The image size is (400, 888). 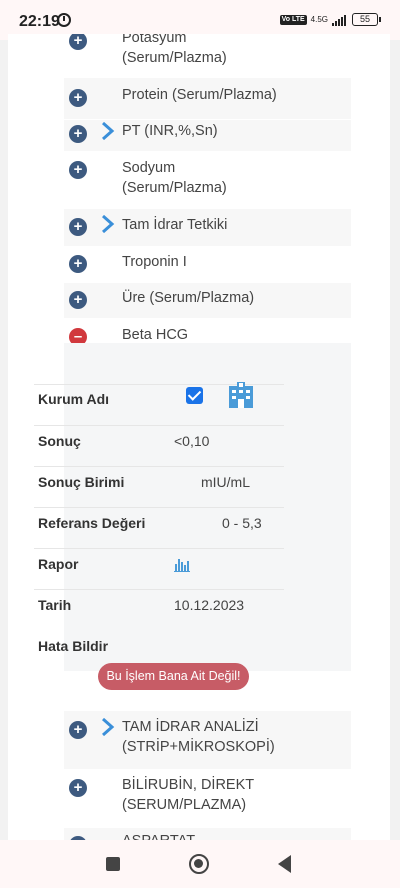 What do you see at coordinates (199, 95) in the screenshot?
I see `test-name: Protein (Serum/Plazma)` at bounding box center [199, 95].